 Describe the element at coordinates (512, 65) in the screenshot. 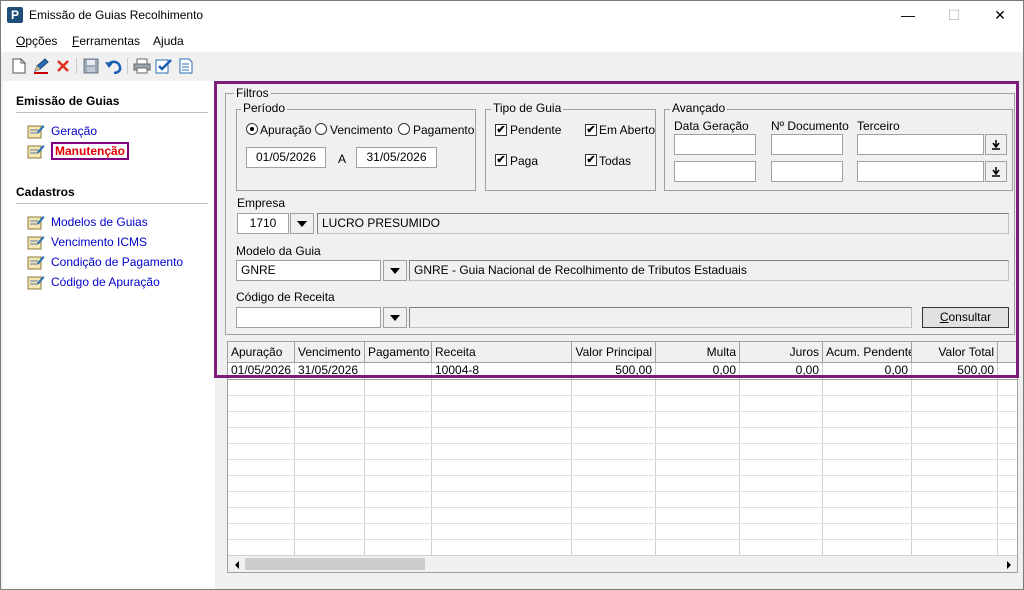

I see `toolbar` at that location.